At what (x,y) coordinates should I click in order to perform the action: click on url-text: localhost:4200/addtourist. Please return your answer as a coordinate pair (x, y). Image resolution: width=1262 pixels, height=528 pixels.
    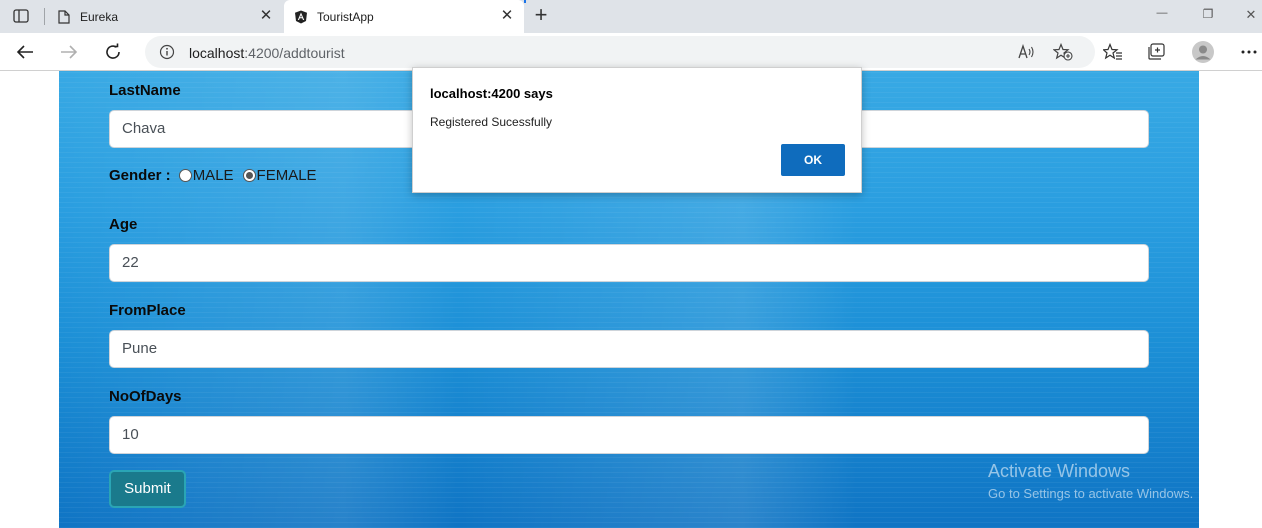
    Looking at the image, I should click on (267, 53).